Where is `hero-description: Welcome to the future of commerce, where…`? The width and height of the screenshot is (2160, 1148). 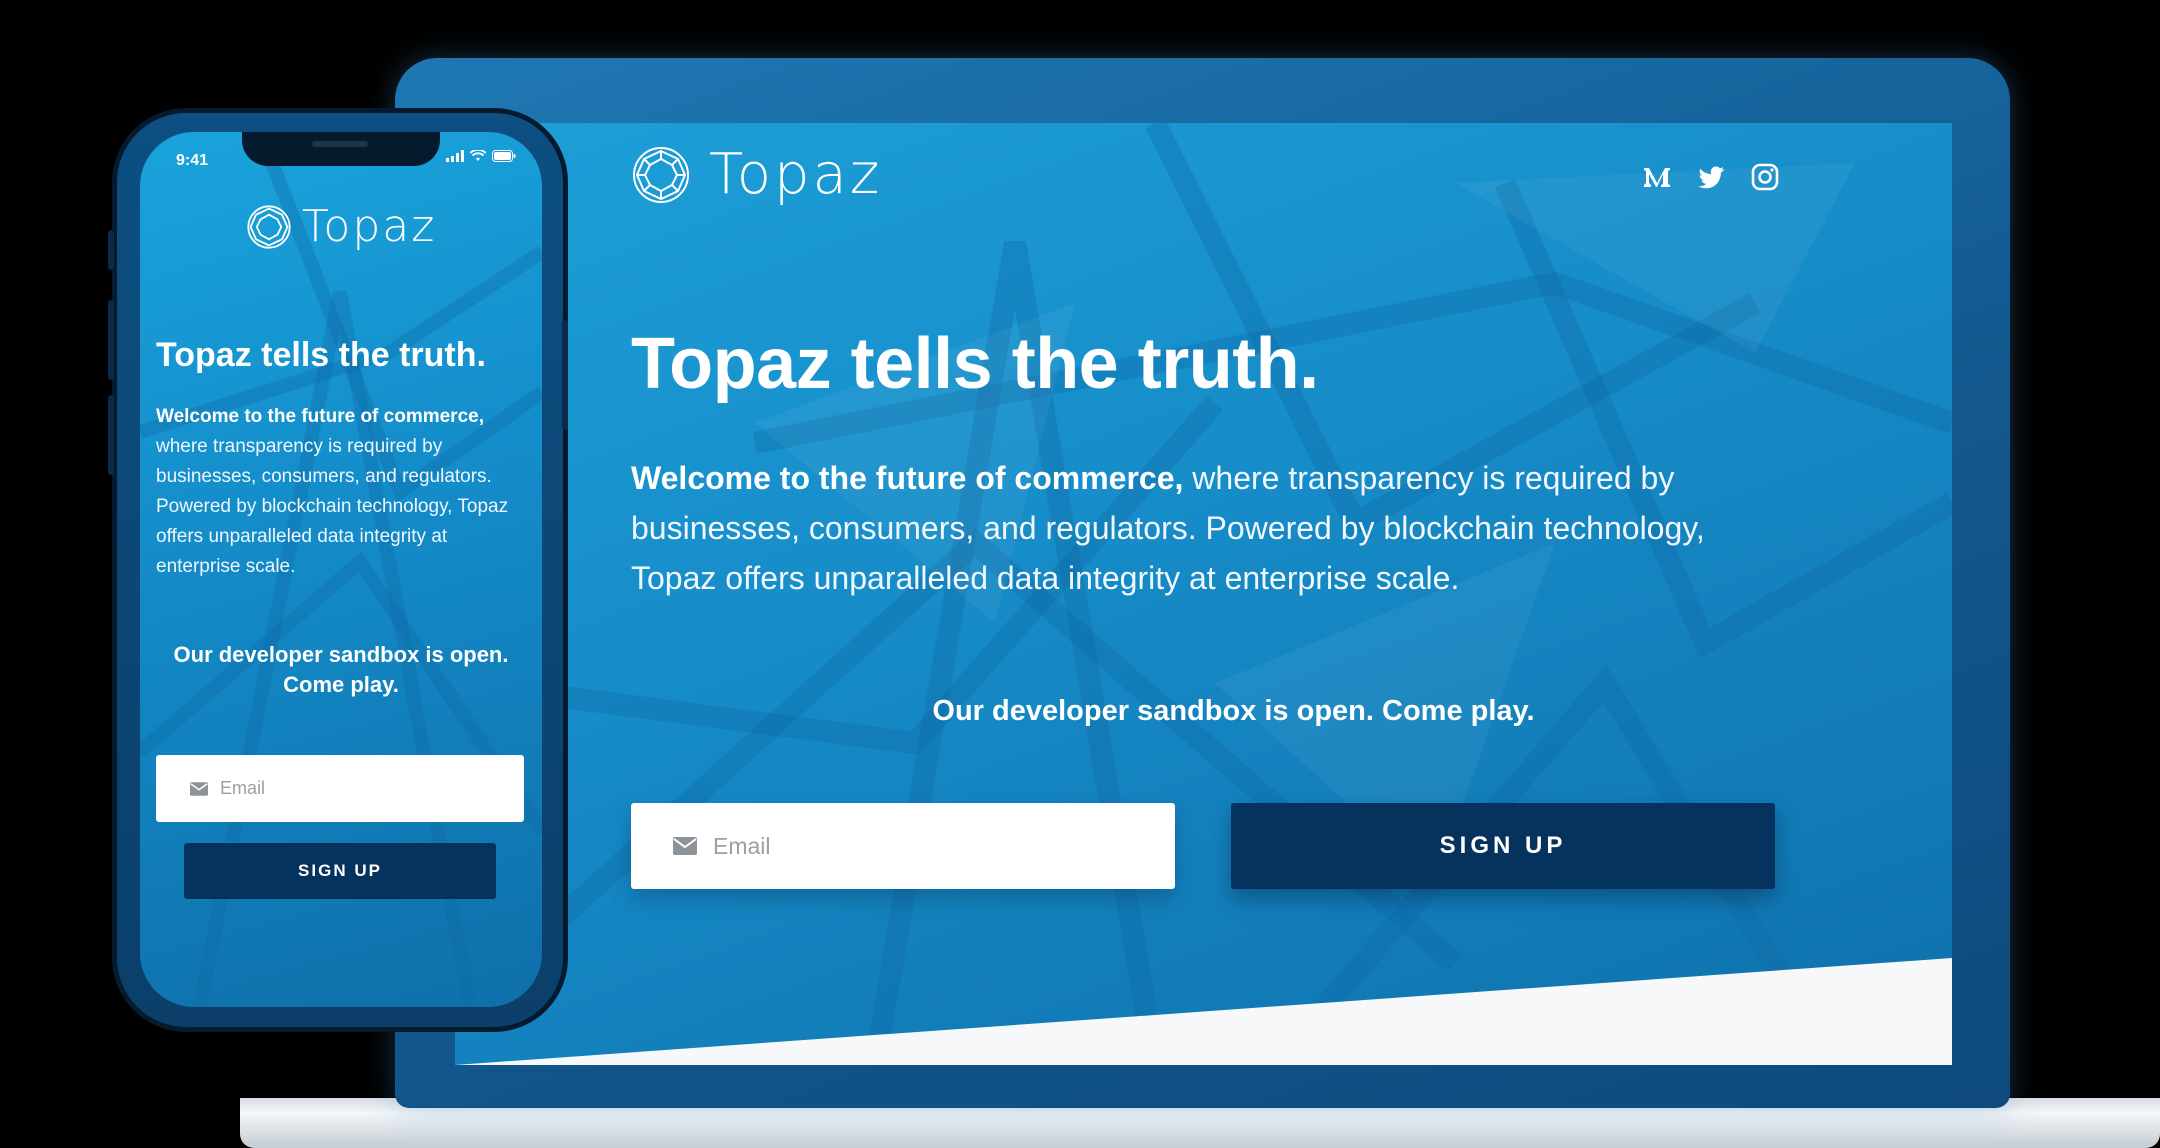
hero-description: Welcome to the future of commerce, where… is located at coordinates (1211, 528).